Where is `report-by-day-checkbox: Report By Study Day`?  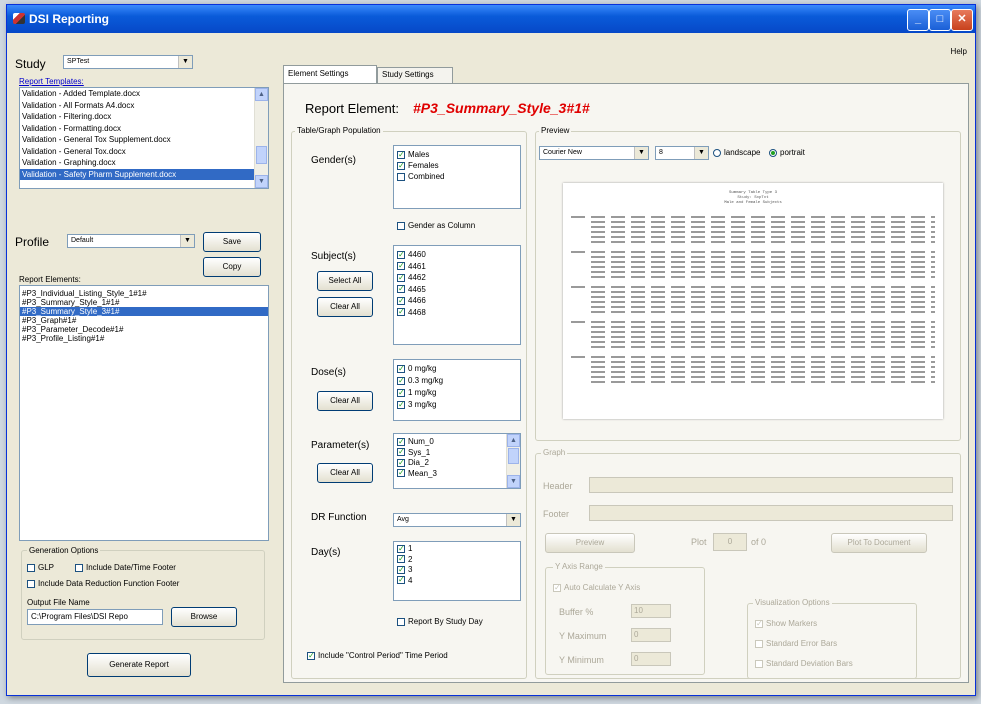
report-by-day-checkbox: Report By Study Day is located at coordinates (440, 622).